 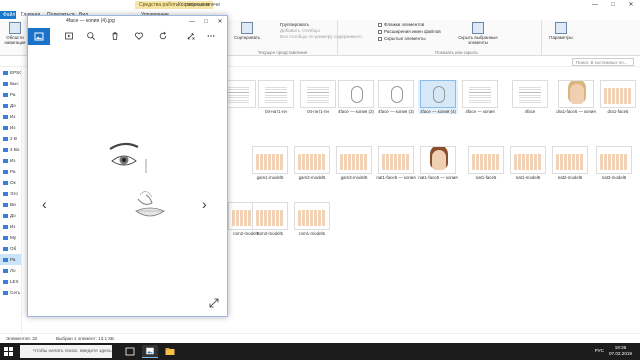 What do you see at coordinates (115, 36) in the screenshot?
I see `delete-icon` at bounding box center [115, 36].